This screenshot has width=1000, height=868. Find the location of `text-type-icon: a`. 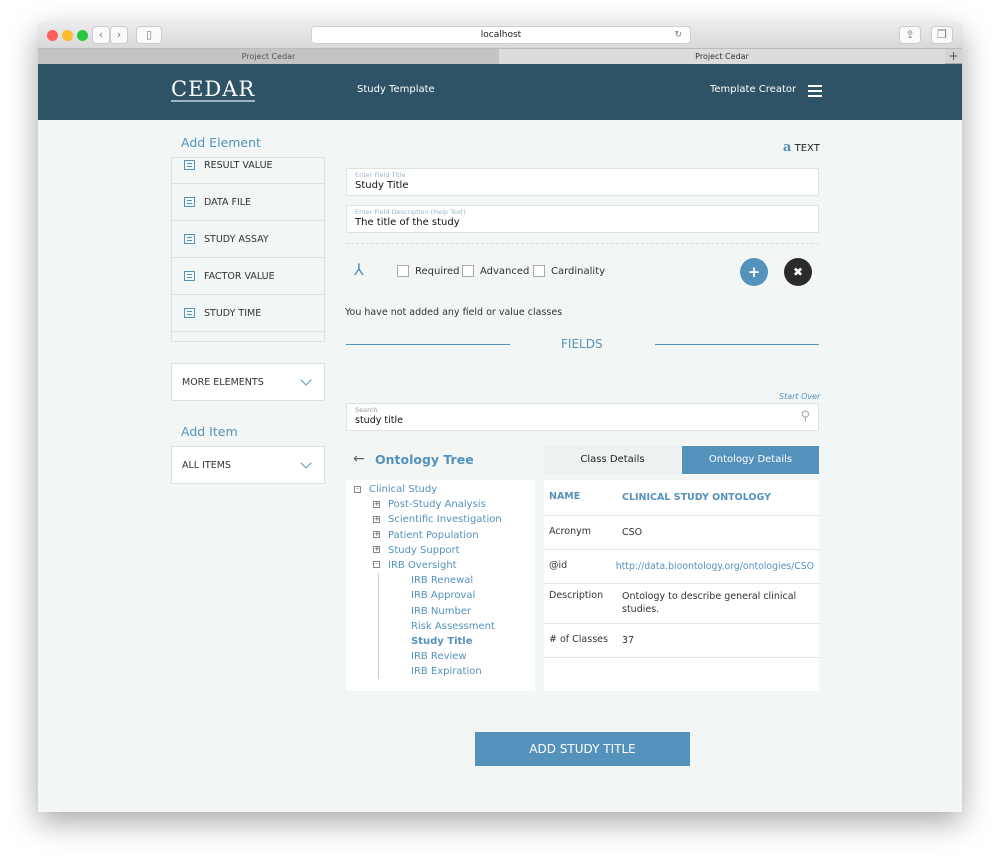

text-type-icon: a is located at coordinates (787, 147).